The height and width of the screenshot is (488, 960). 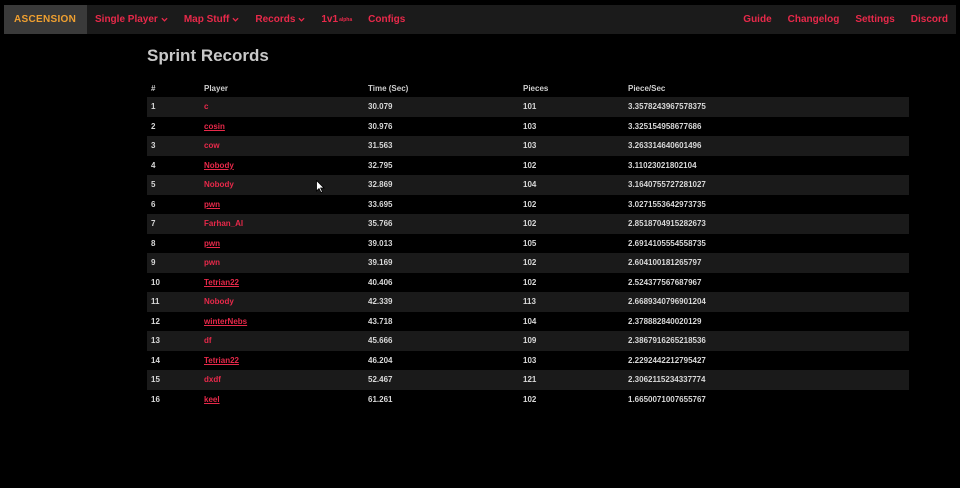 I want to click on player-name: dxdf, so click(x=212, y=380).